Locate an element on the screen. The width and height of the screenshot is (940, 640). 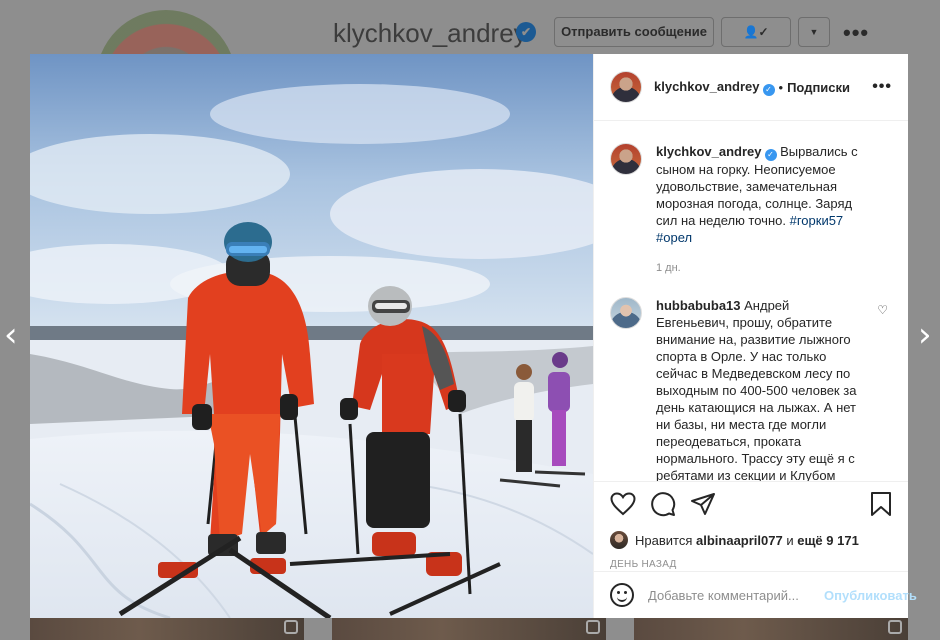
post-header: klychkov_andrey ✓ • Подписки ••• is located at coordinates (751, 87).